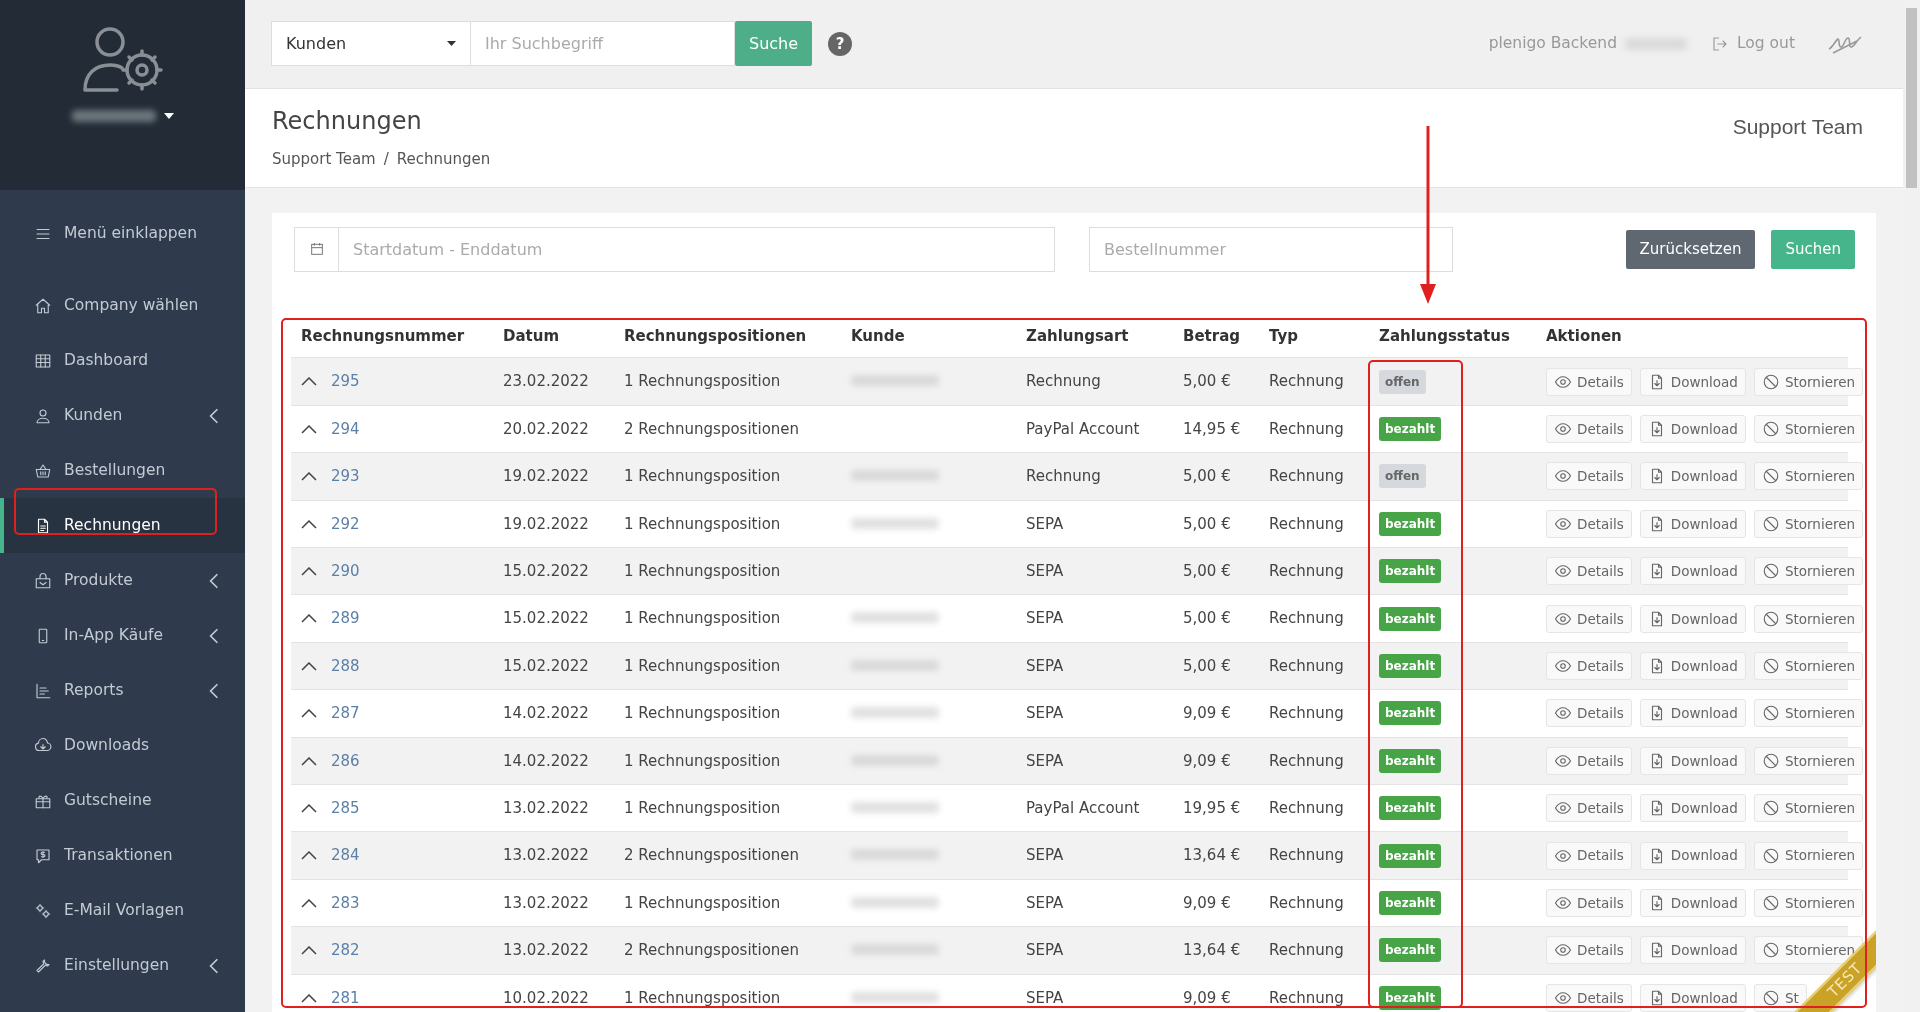  Describe the element at coordinates (727, 666) in the screenshot. I see `table-cell: 1 Rechnungsposition` at that location.